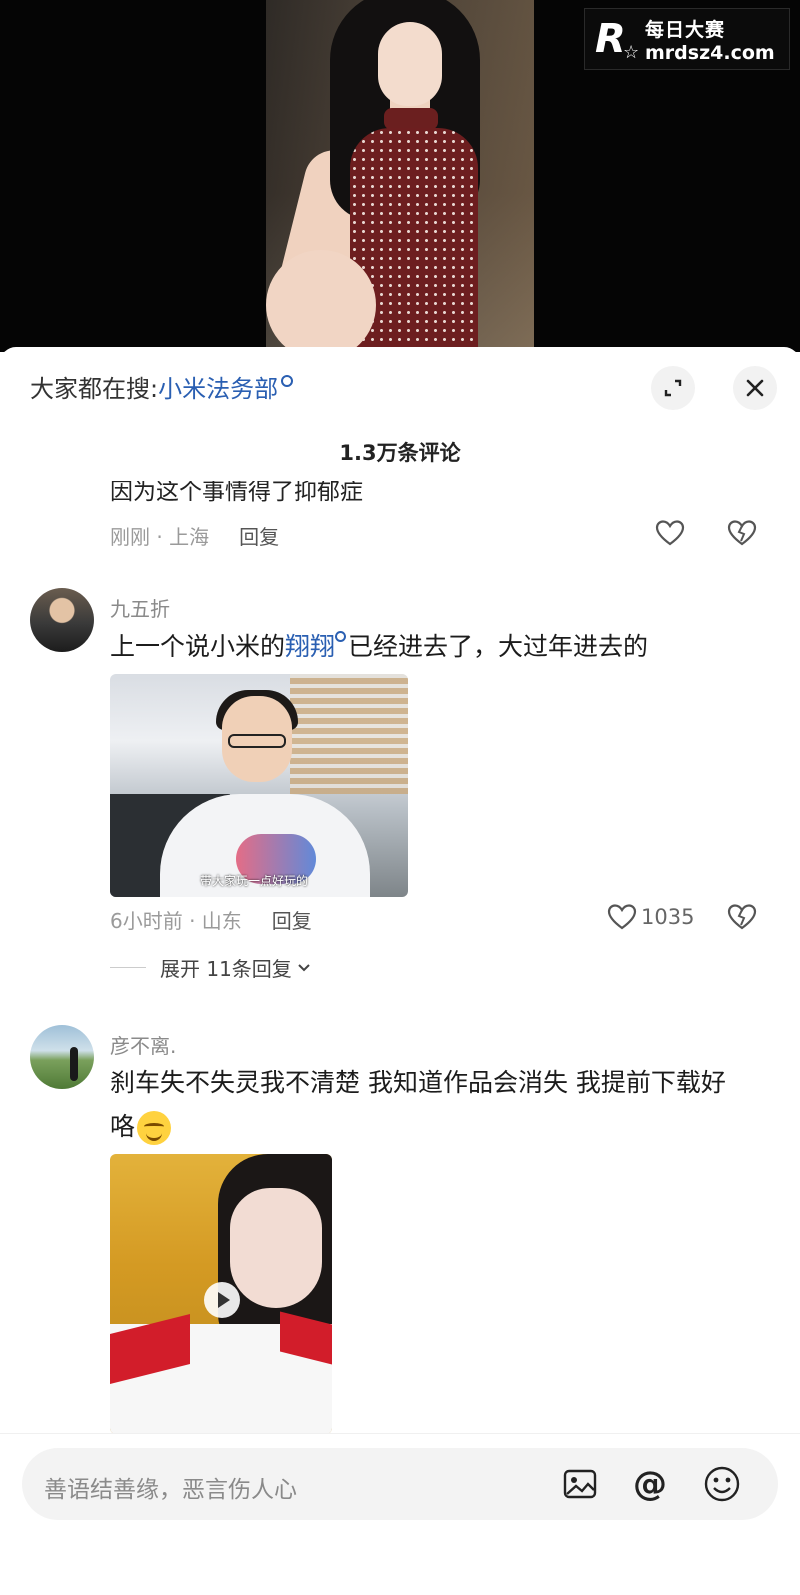  I want to click on close-icon, so click(755, 388).